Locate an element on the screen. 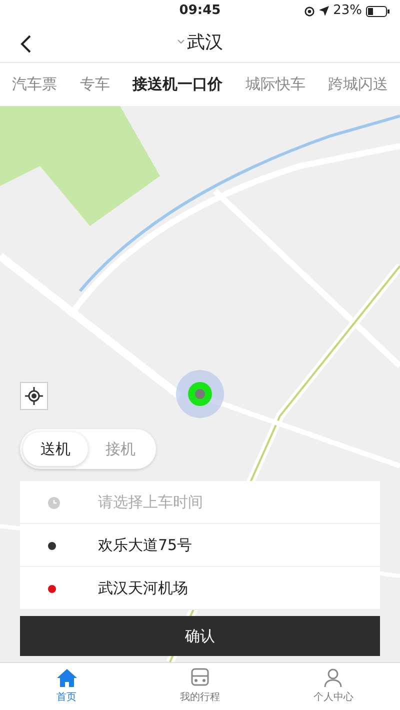 This screenshot has height=710, width=400. clock-icon is located at coordinates (54, 502).